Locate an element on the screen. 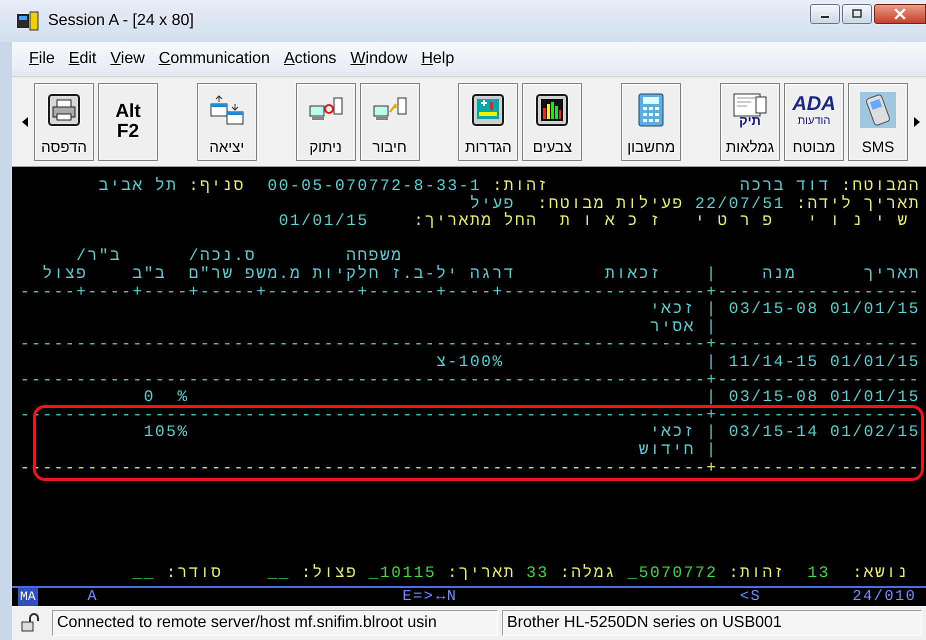  table-text: משפחה is located at coordinates (374, 257).